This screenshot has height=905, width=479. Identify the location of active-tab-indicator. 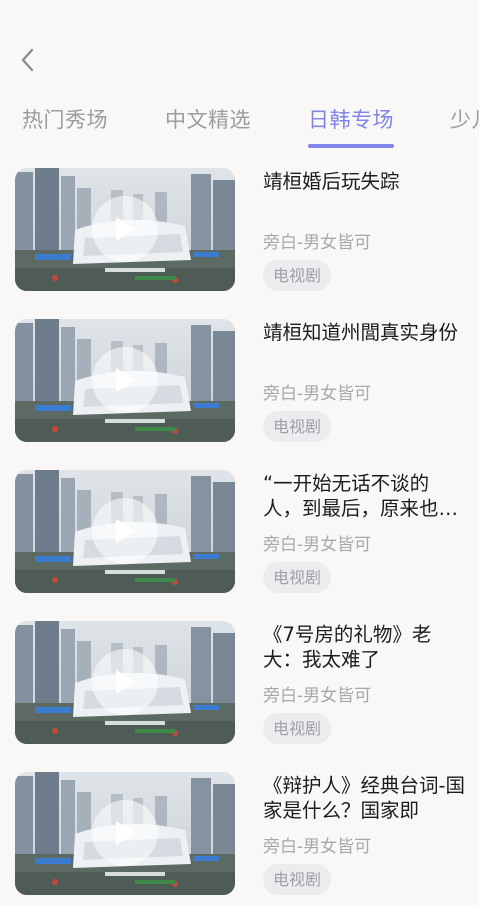
(351, 146).